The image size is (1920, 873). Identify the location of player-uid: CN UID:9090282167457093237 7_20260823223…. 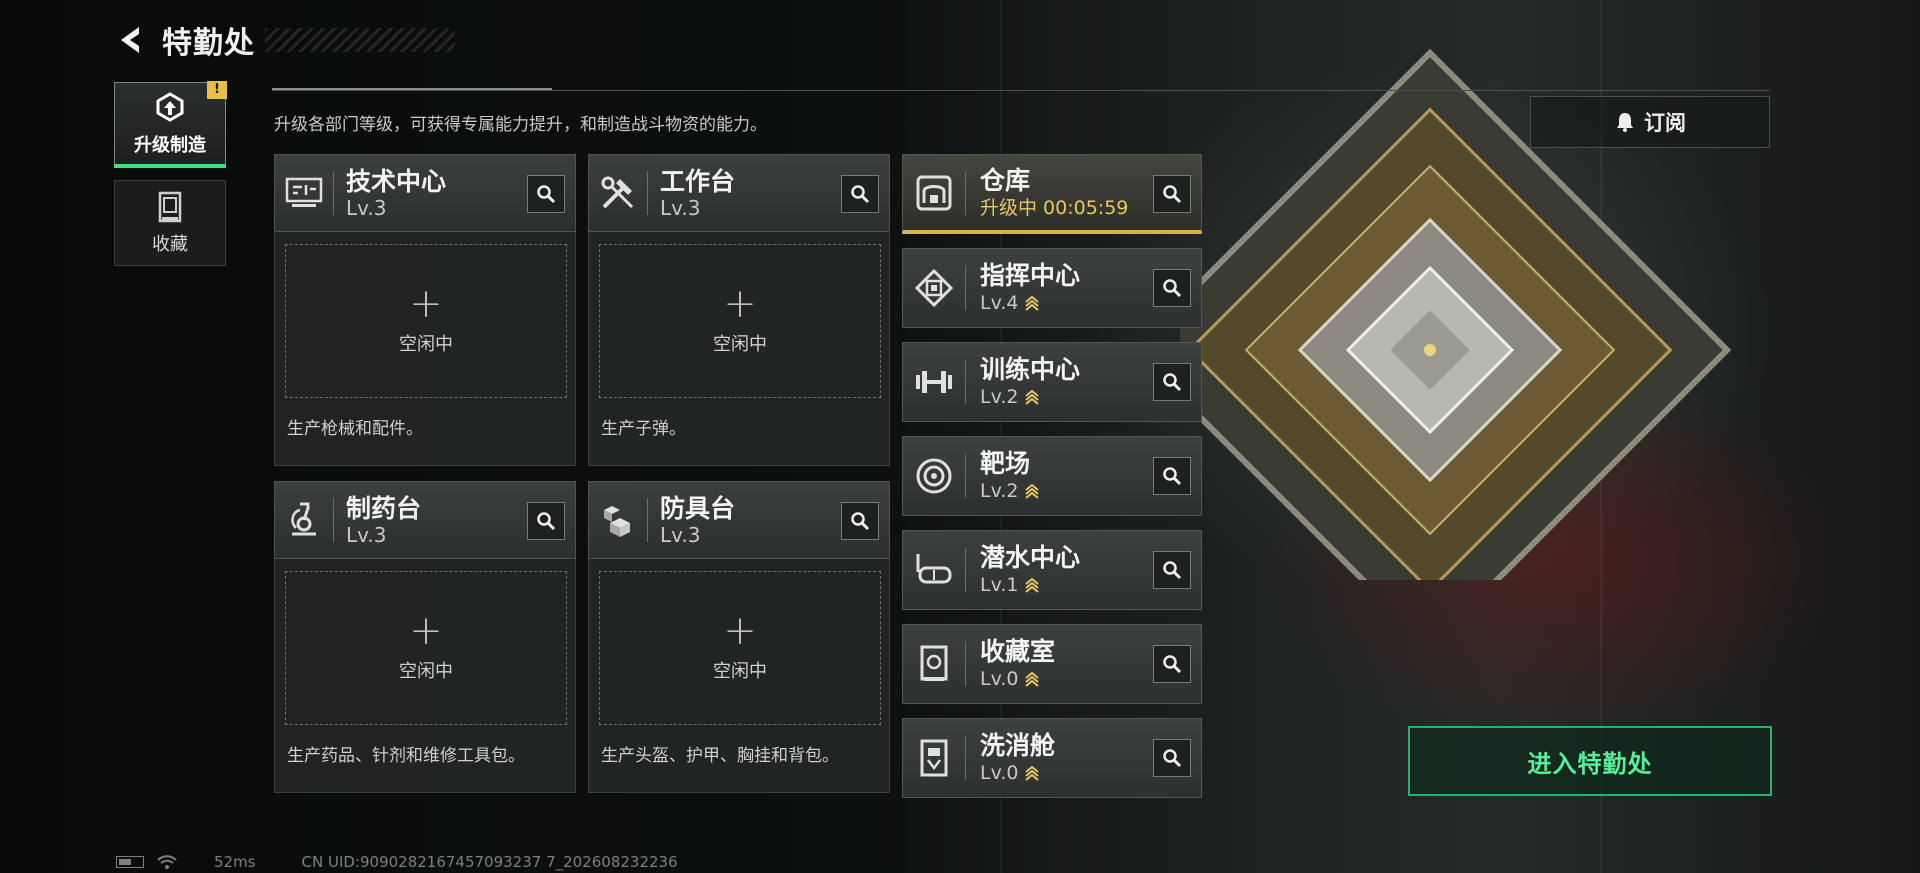
(489, 862).